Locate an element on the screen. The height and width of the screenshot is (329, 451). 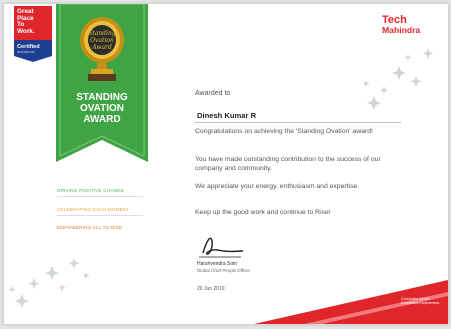
corner-tagline: Connected World. Connected Experiences. is located at coordinates (422, 301).